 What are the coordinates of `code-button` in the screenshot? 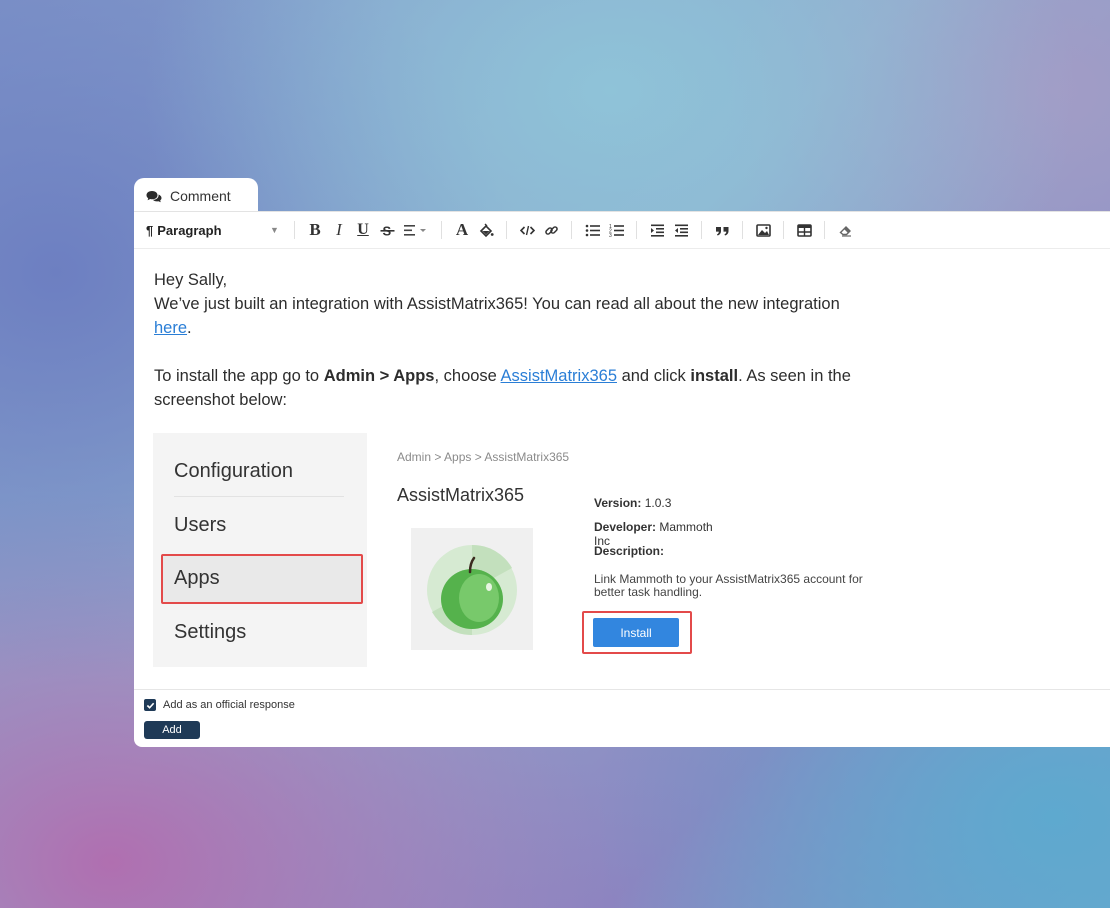 It's located at (527, 230).